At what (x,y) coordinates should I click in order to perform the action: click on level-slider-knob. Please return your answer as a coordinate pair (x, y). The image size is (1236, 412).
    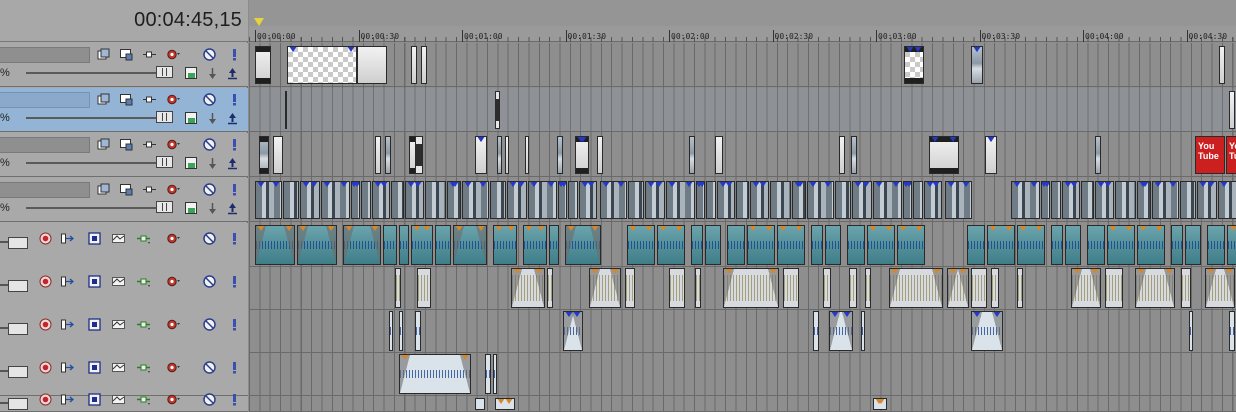
    Looking at the image, I should click on (164, 162).